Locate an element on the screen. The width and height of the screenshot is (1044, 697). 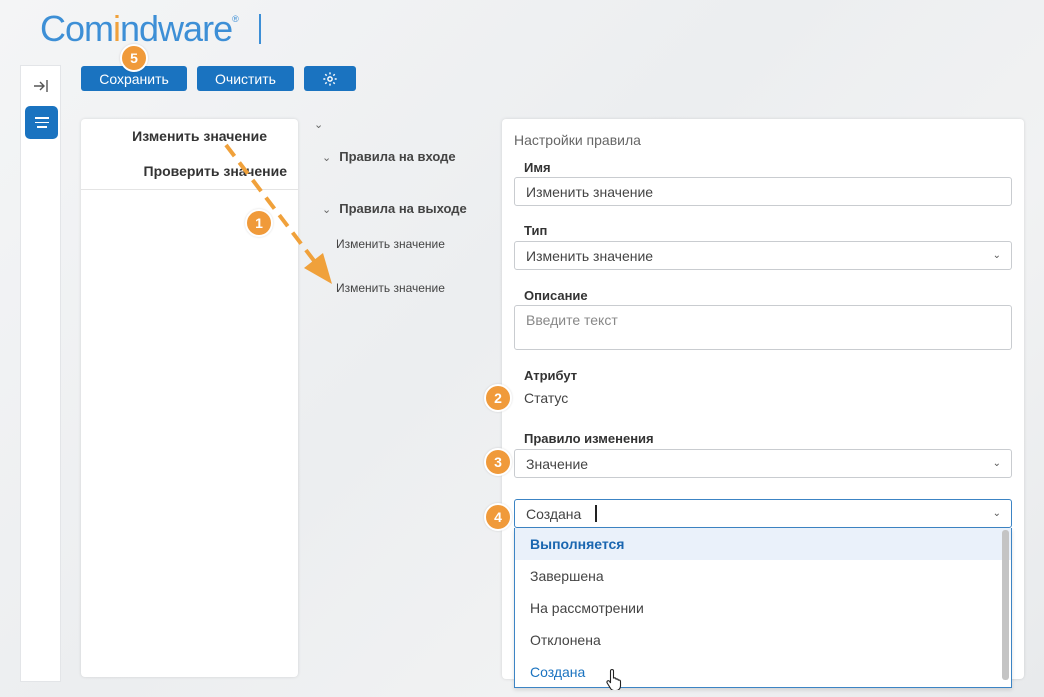
name-input-value: Изменить значение is located at coordinates (590, 191).